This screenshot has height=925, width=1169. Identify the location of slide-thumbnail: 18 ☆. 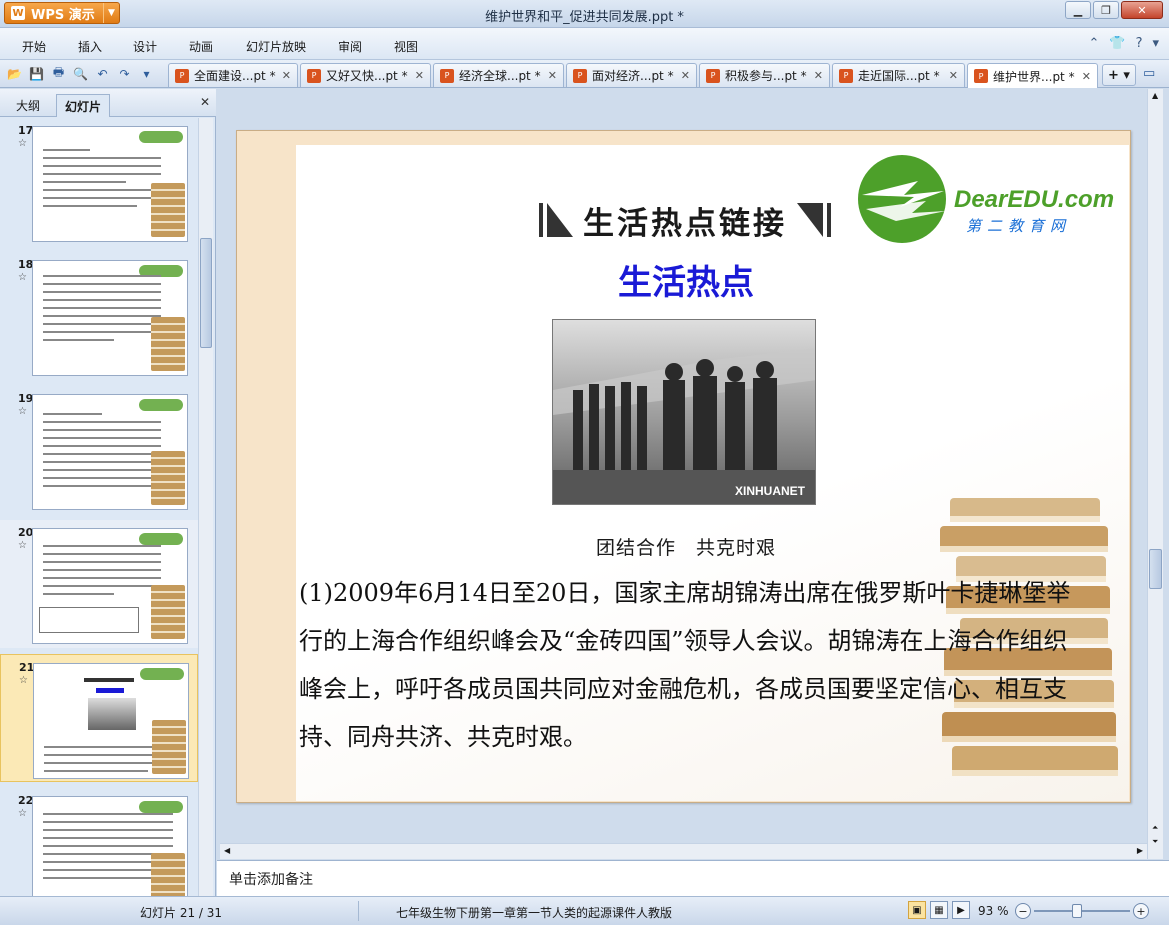
(99, 316).